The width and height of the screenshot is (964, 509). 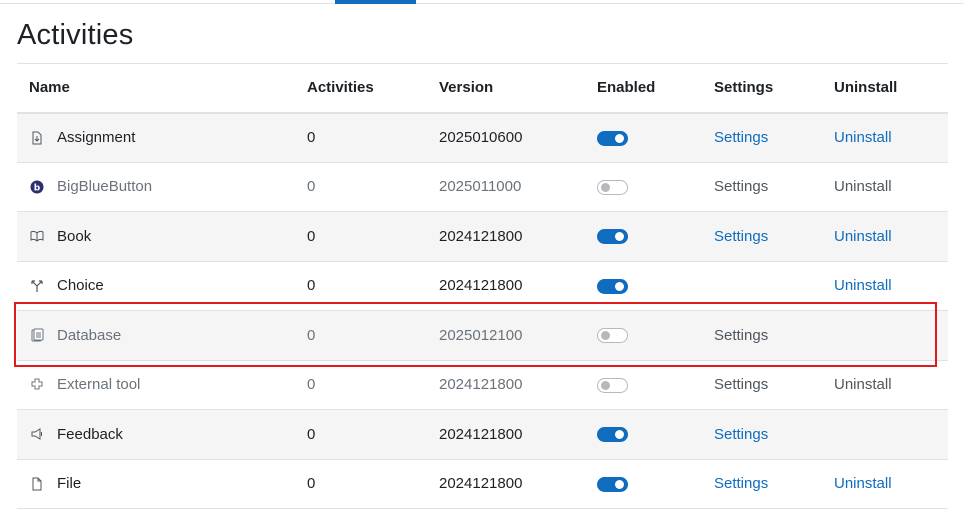 I want to click on module-name: BigBlueButton, so click(x=105, y=187).